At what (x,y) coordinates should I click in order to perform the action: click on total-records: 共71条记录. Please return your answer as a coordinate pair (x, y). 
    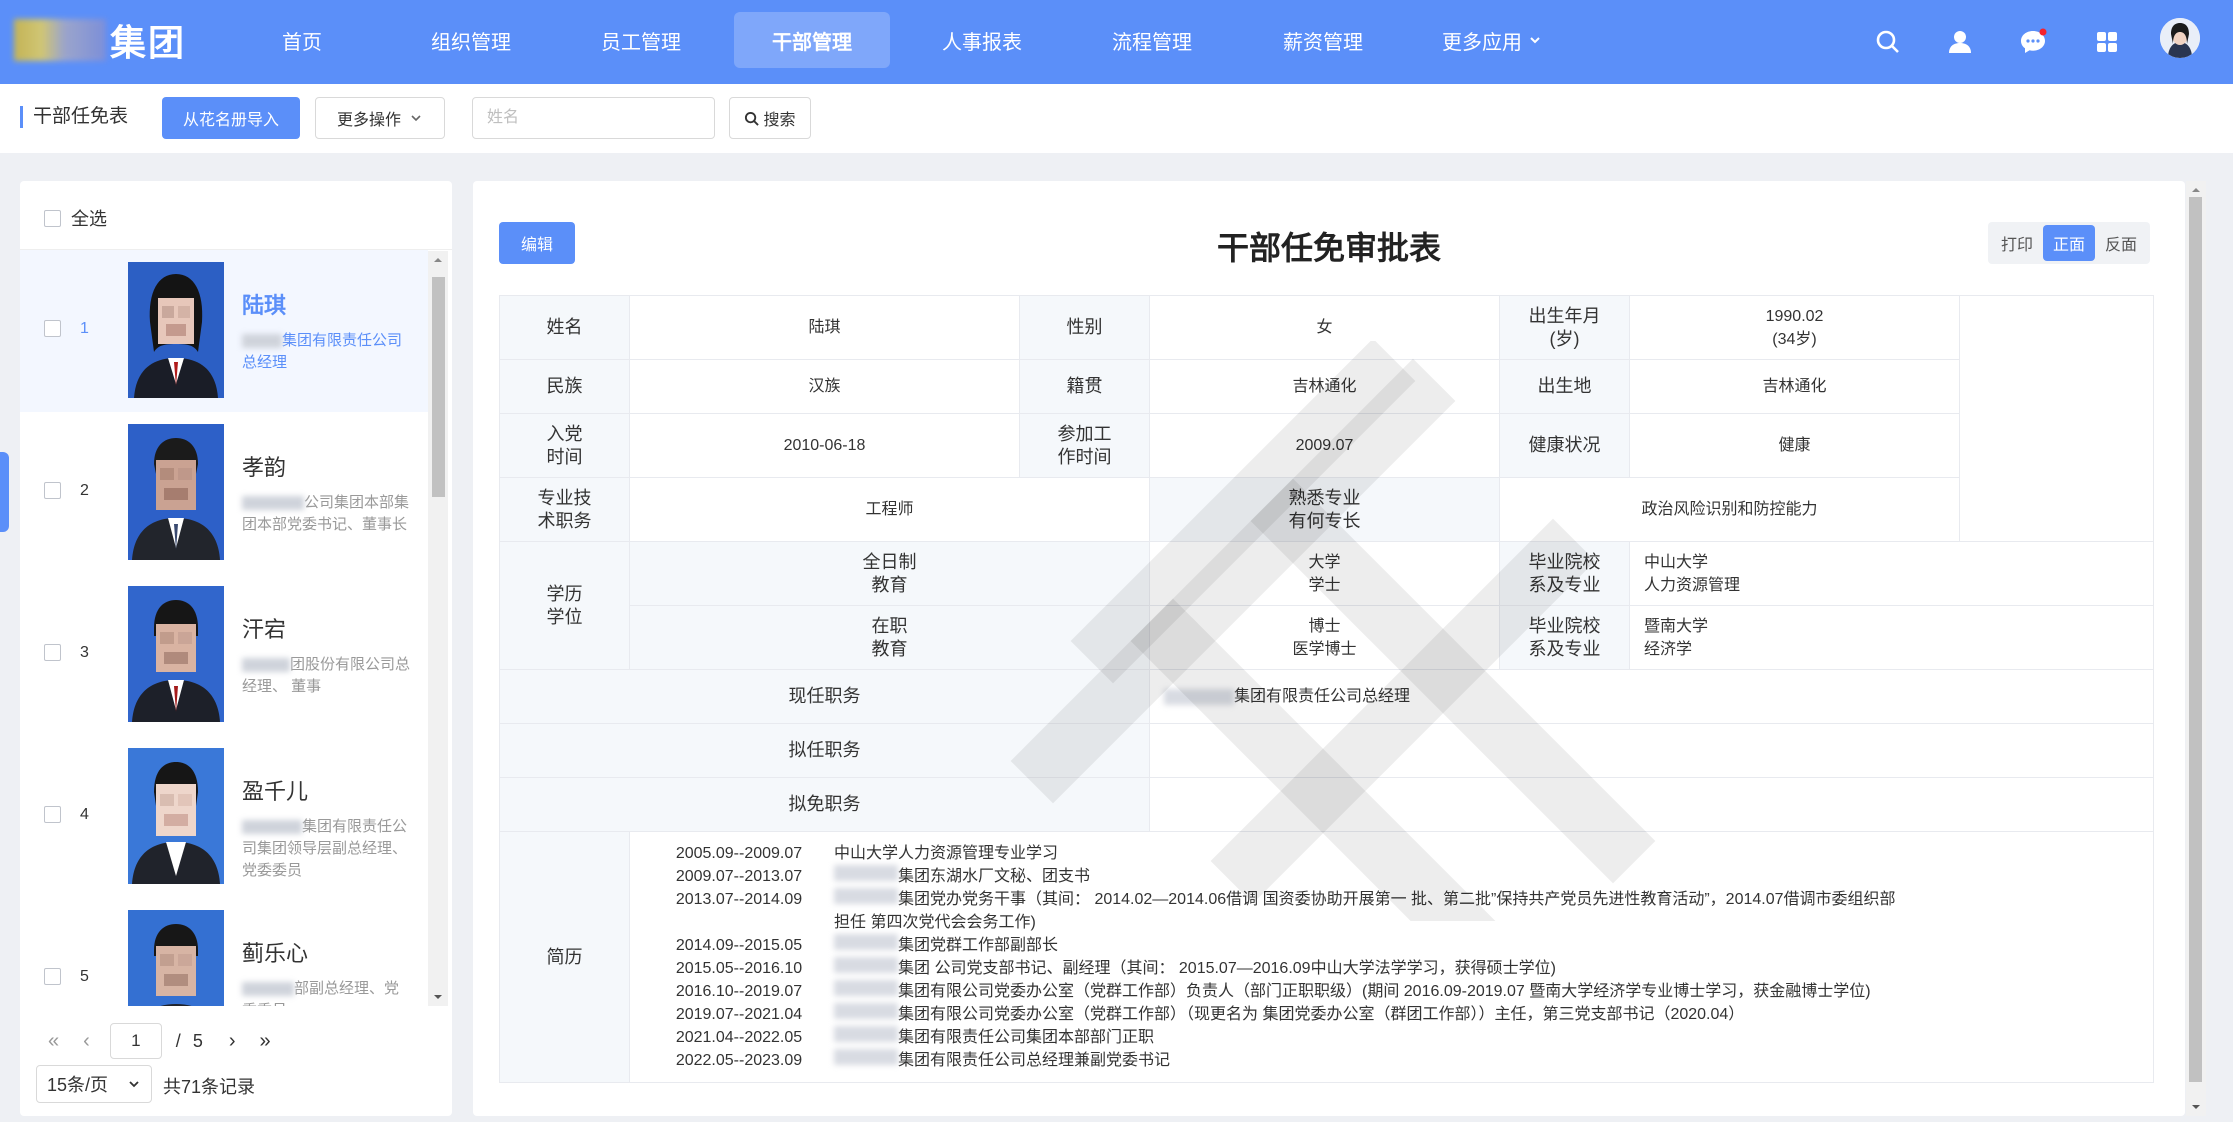
    Looking at the image, I should click on (209, 1087).